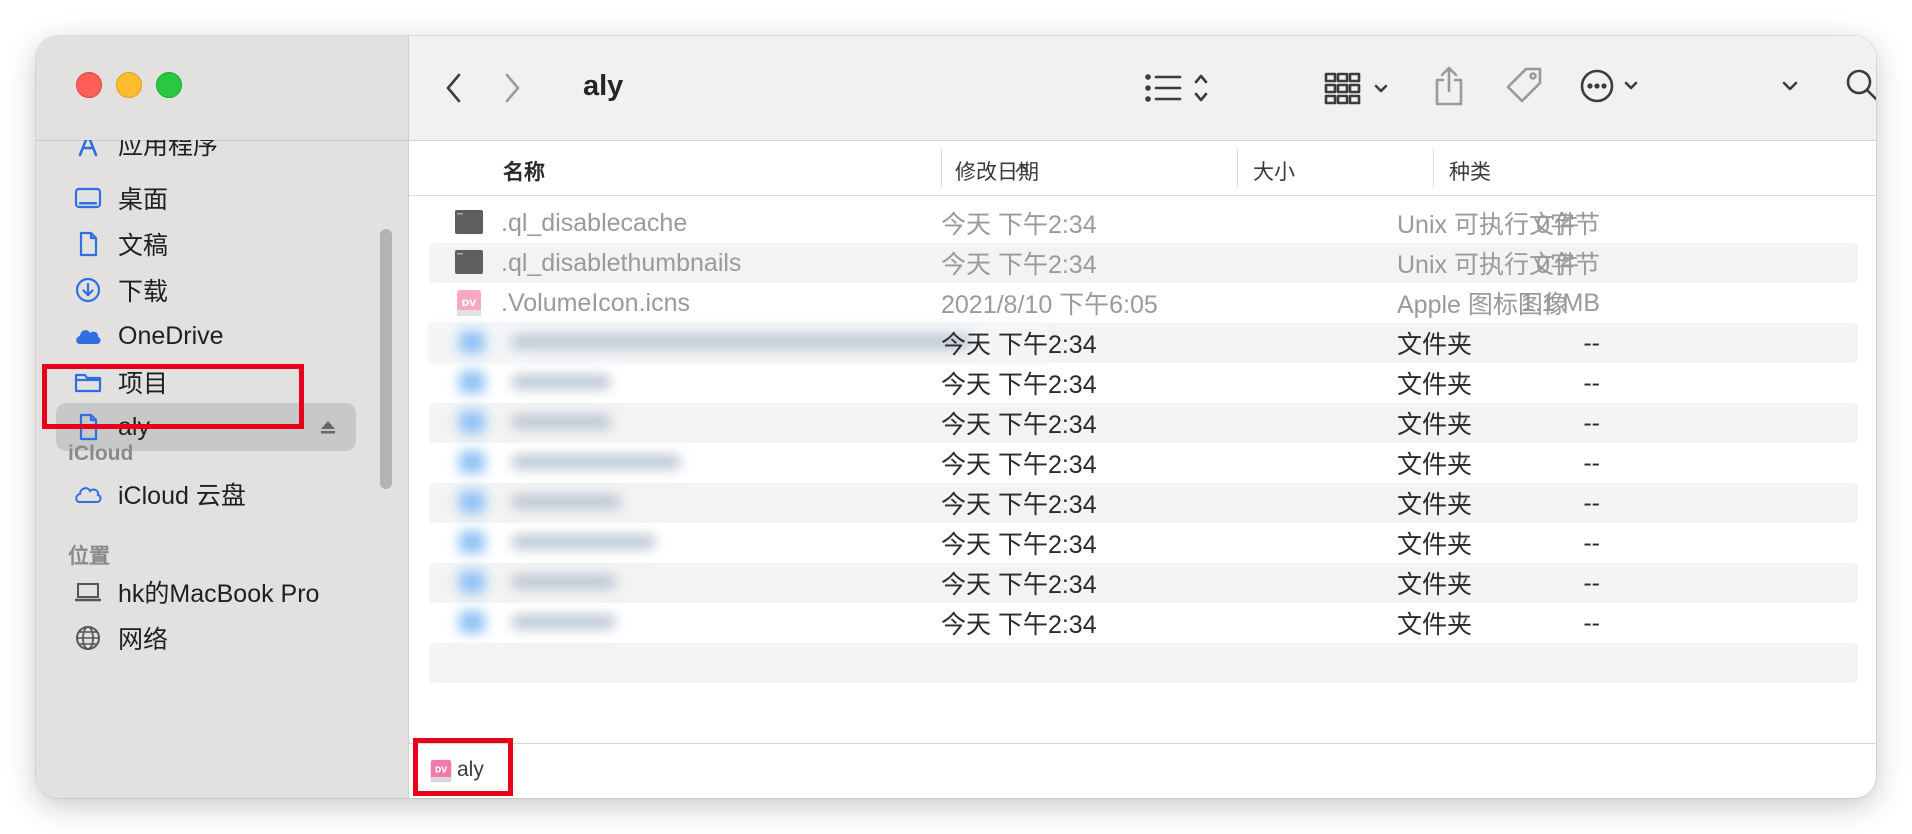 The width and height of the screenshot is (1912, 834). I want to click on column-kind: 种类, so click(1470, 171).